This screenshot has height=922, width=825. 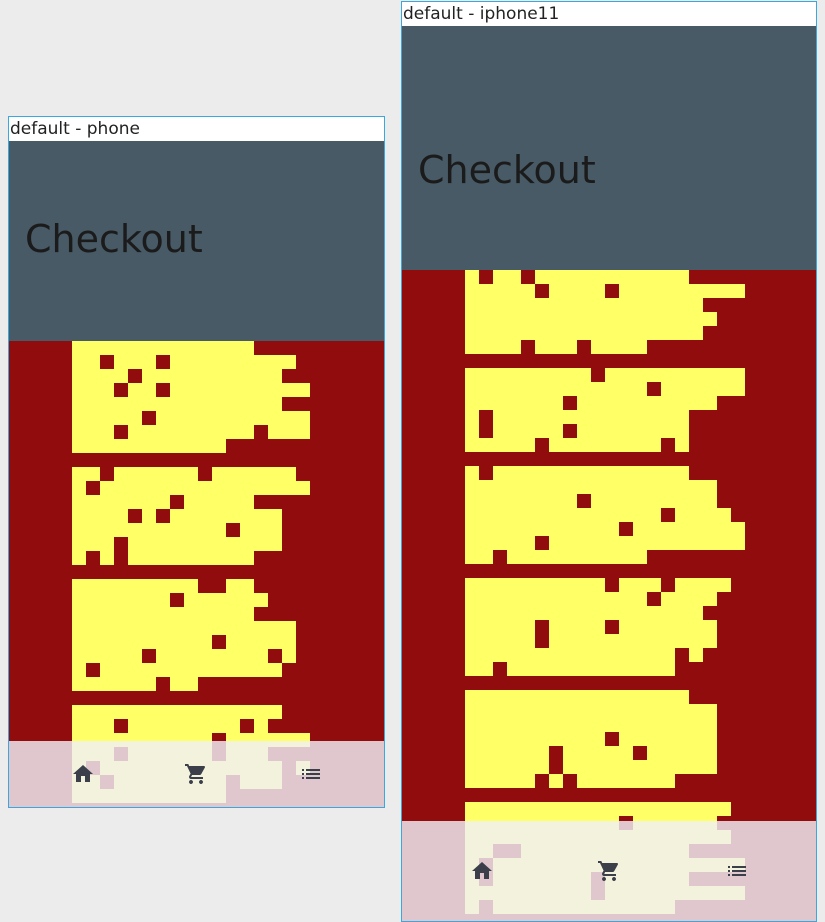 I want to click on cart-icon, so click(x=608, y=871).